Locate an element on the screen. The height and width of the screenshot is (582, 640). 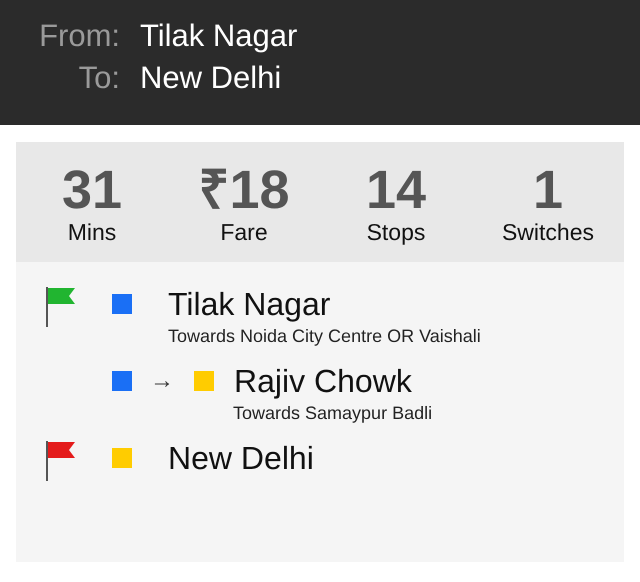
stat-label: Stops is located at coordinates (396, 232).